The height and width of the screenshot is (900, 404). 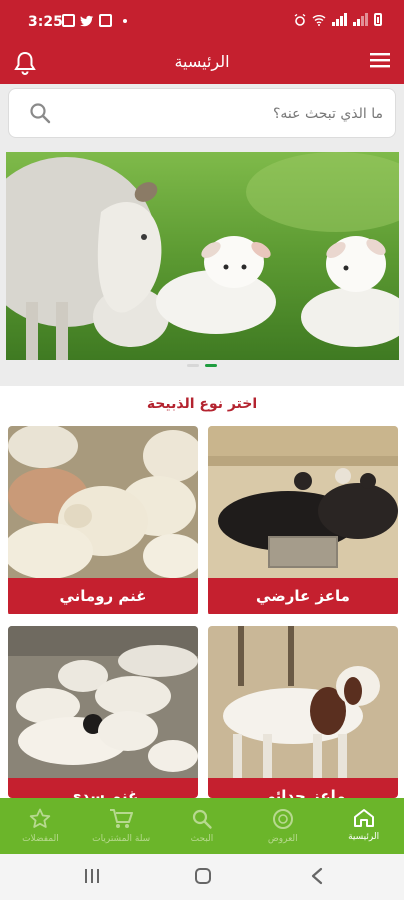 What do you see at coordinates (378, 19) in the screenshot?
I see `battery-icon` at bounding box center [378, 19].